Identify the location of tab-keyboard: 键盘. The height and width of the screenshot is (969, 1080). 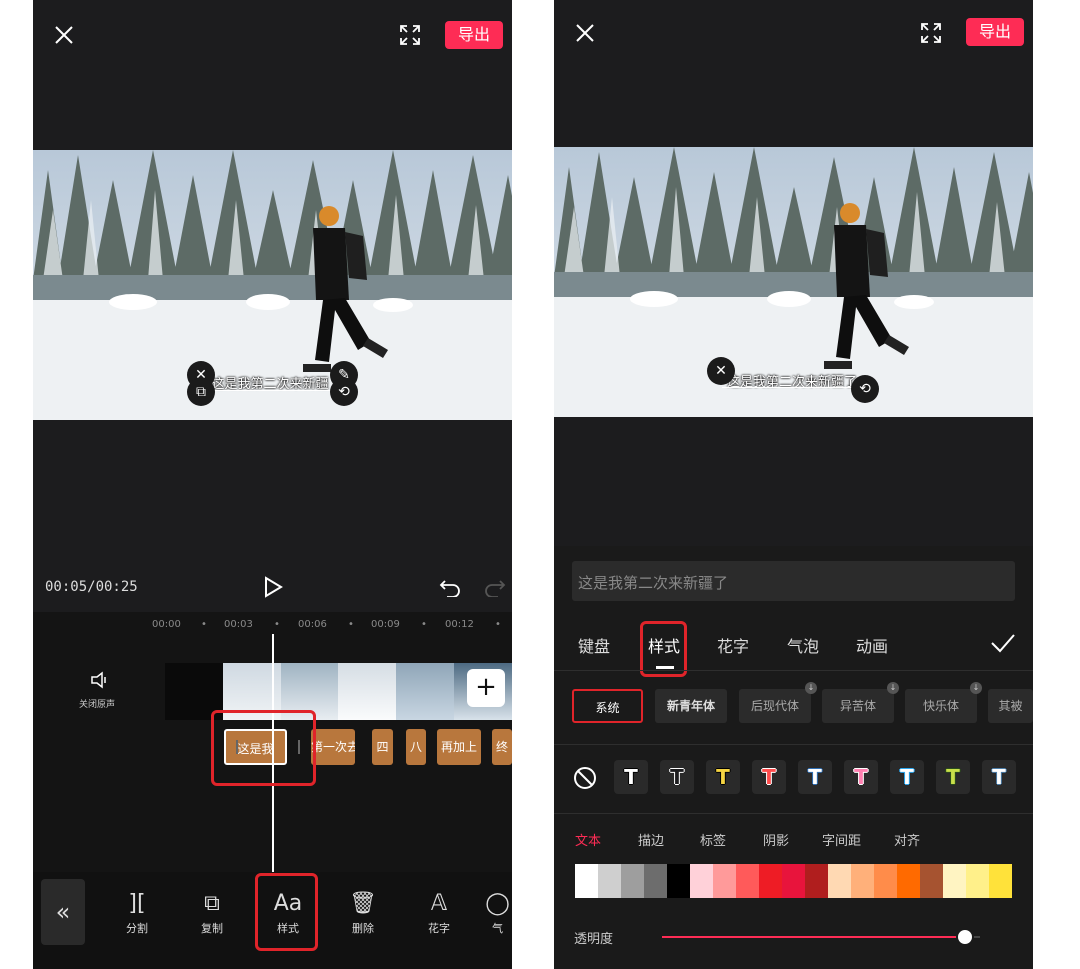
(594, 645).